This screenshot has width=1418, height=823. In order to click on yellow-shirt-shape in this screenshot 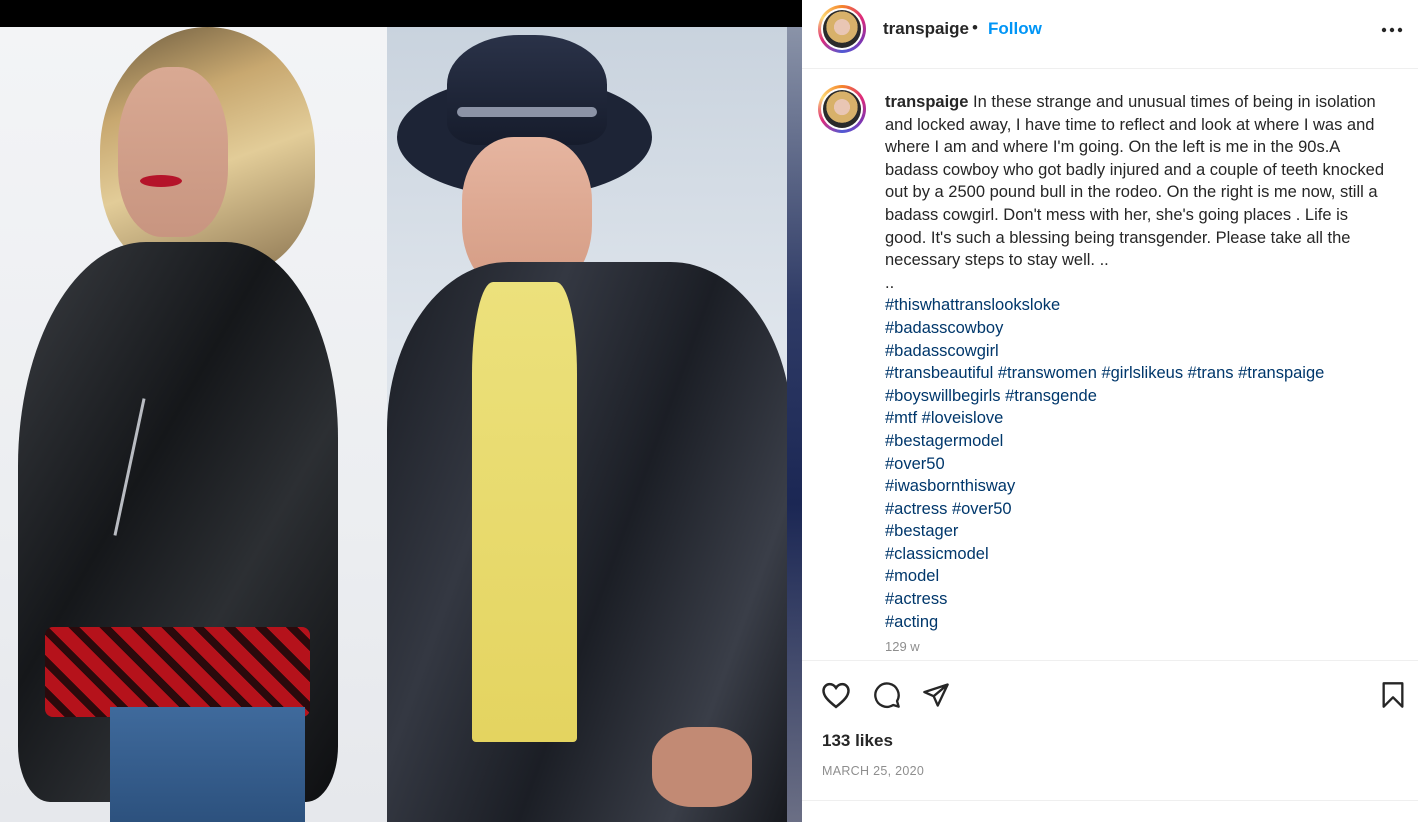, I will do `click(524, 512)`.